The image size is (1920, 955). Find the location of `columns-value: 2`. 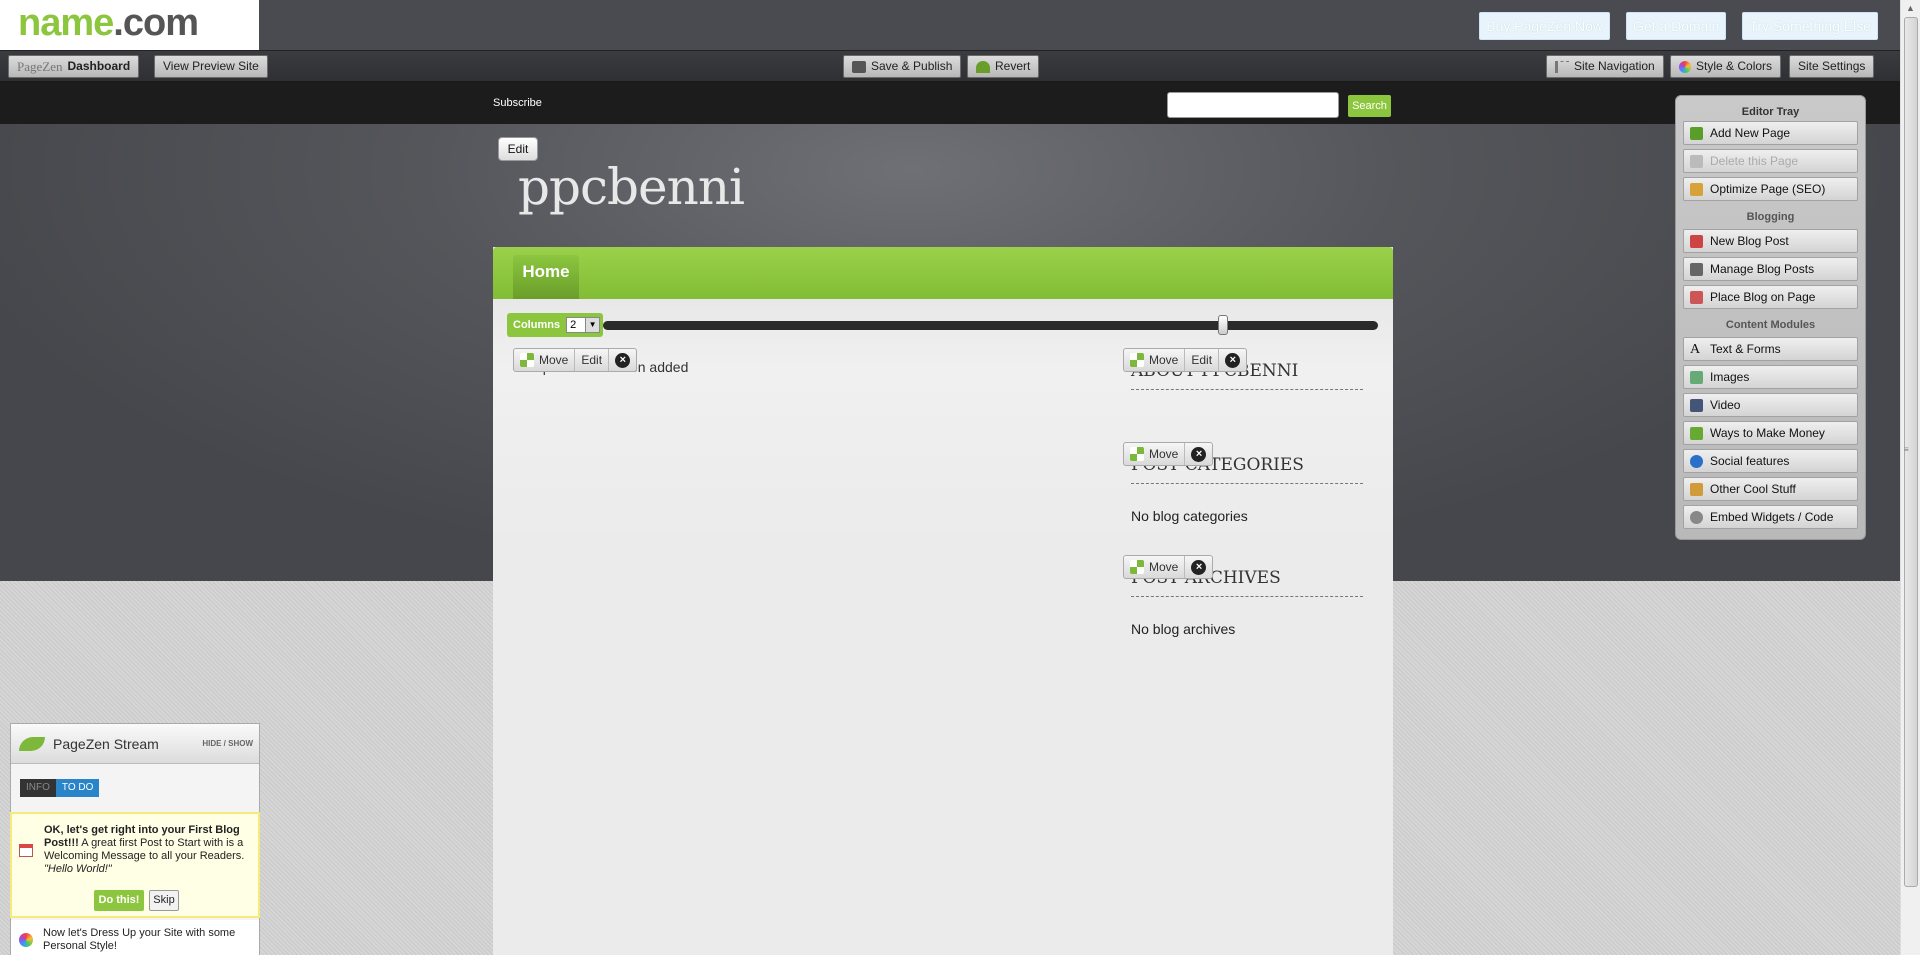

columns-value: 2 is located at coordinates (573, 325).